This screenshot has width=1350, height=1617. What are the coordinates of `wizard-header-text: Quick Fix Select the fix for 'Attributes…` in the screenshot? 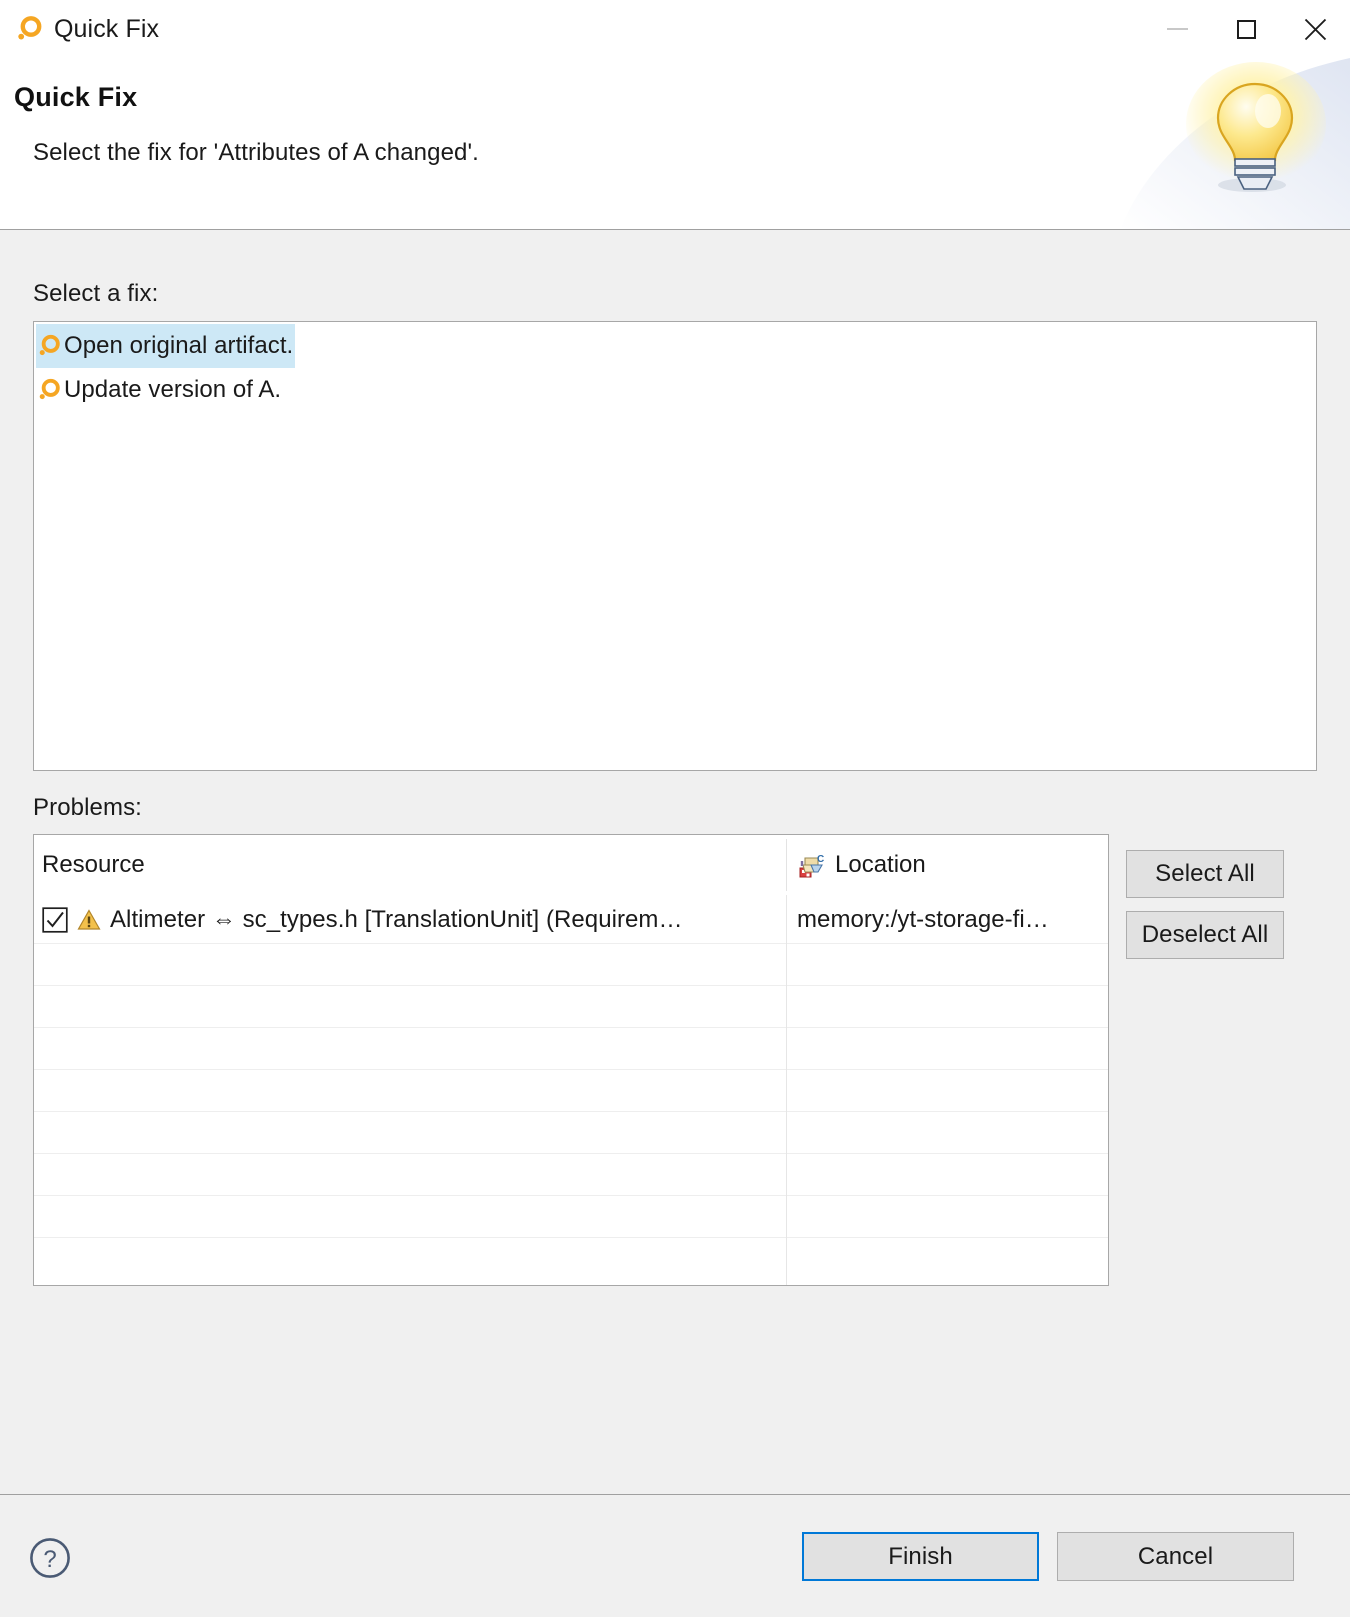 It's located at (675, 112).